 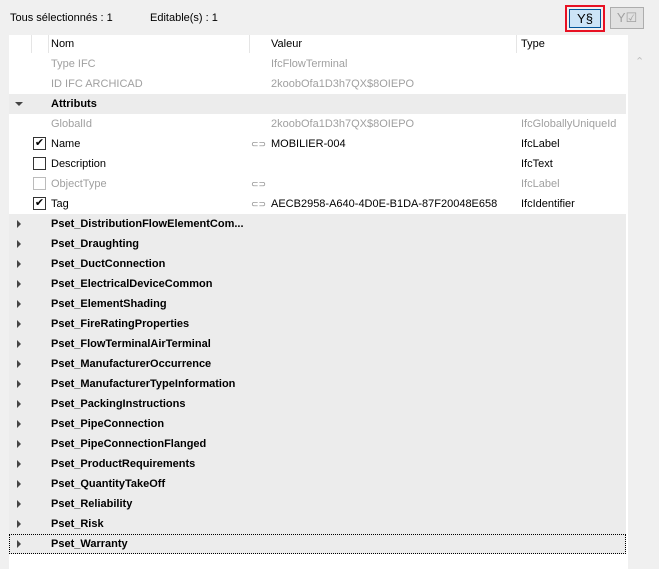 What do you see at coordinates (308, 144) in the screenshot?
I see `attribute-value: MOBILIER-004` at bounding box center [308, 144].